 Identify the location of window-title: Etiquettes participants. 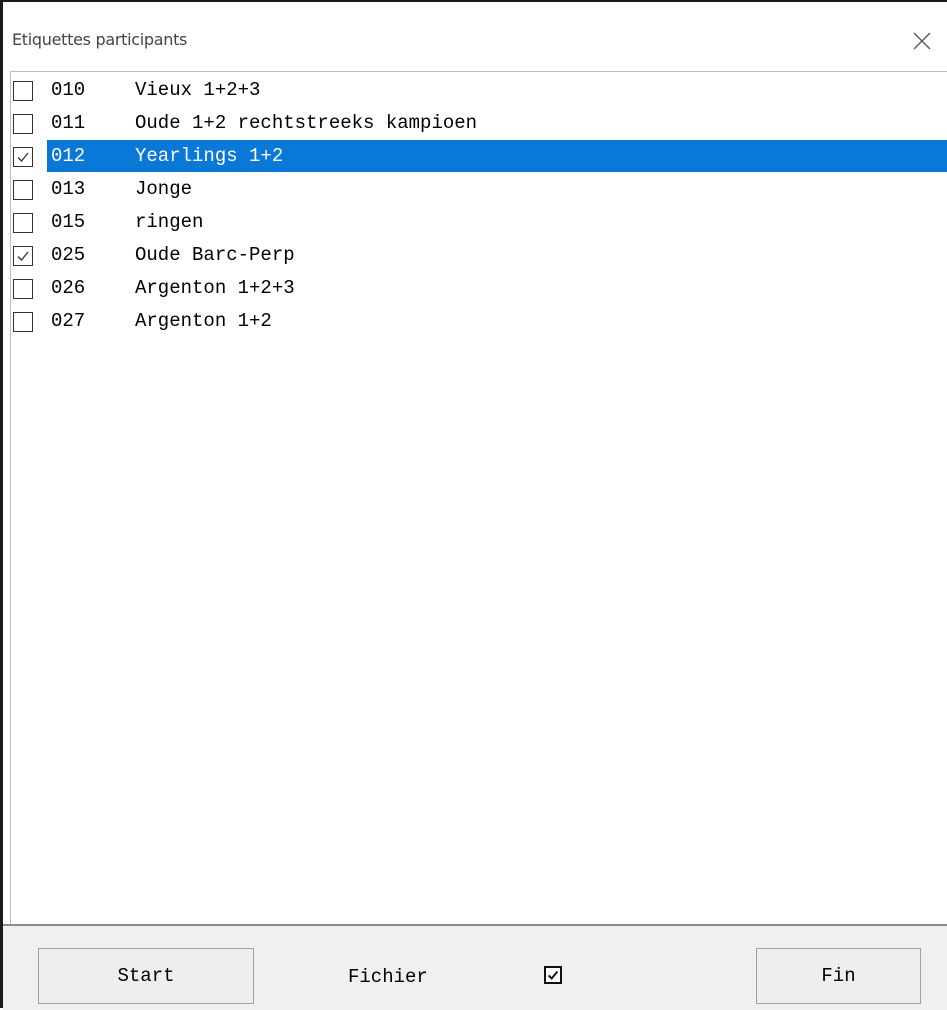
(100, 39).